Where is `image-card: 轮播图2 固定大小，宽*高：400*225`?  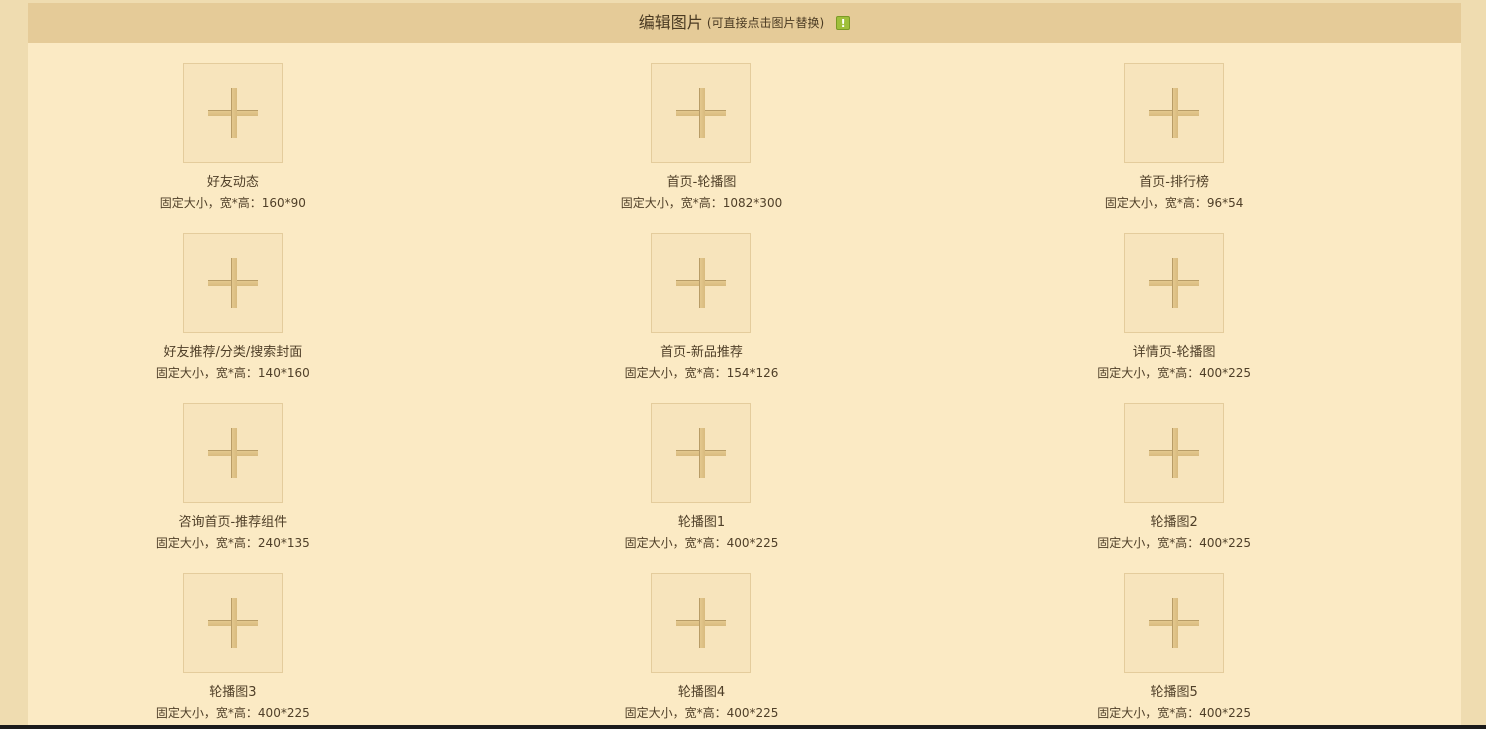
image-card: 轮播图2 固定大小，宽*高：400*225 is located at coordinates (1174, 488).